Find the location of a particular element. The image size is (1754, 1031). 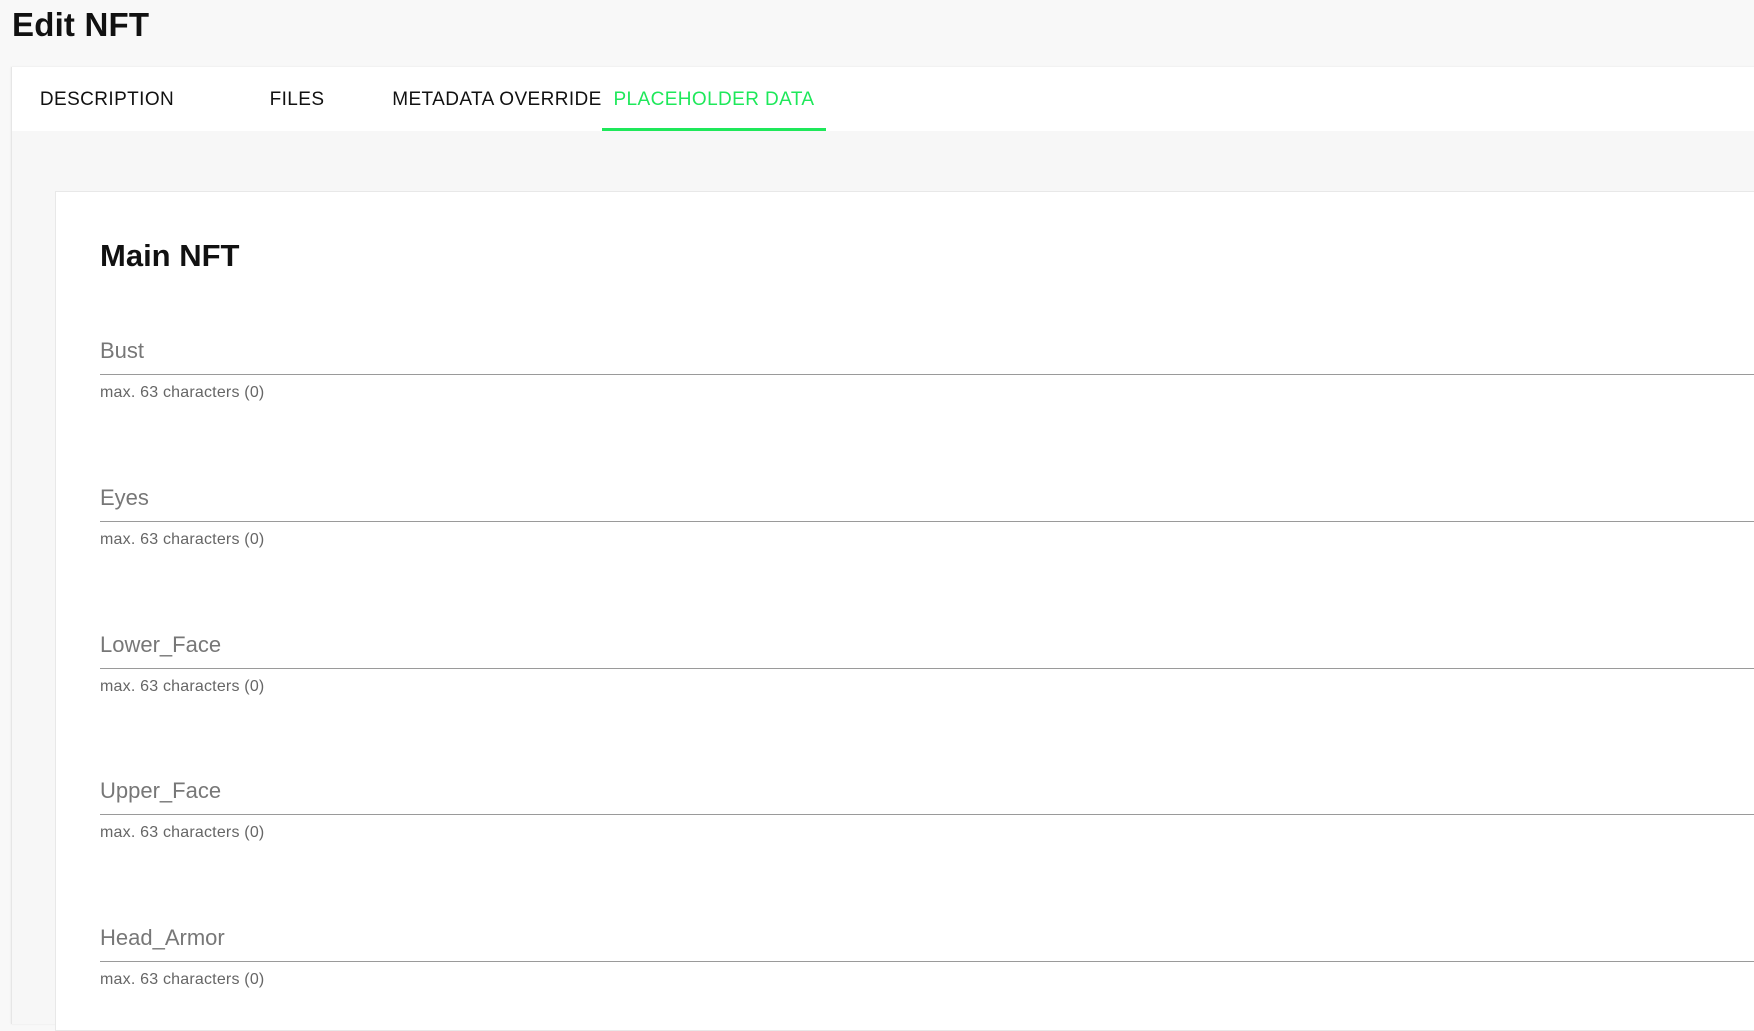

upper-face-input is located at coordinates (927, 789).